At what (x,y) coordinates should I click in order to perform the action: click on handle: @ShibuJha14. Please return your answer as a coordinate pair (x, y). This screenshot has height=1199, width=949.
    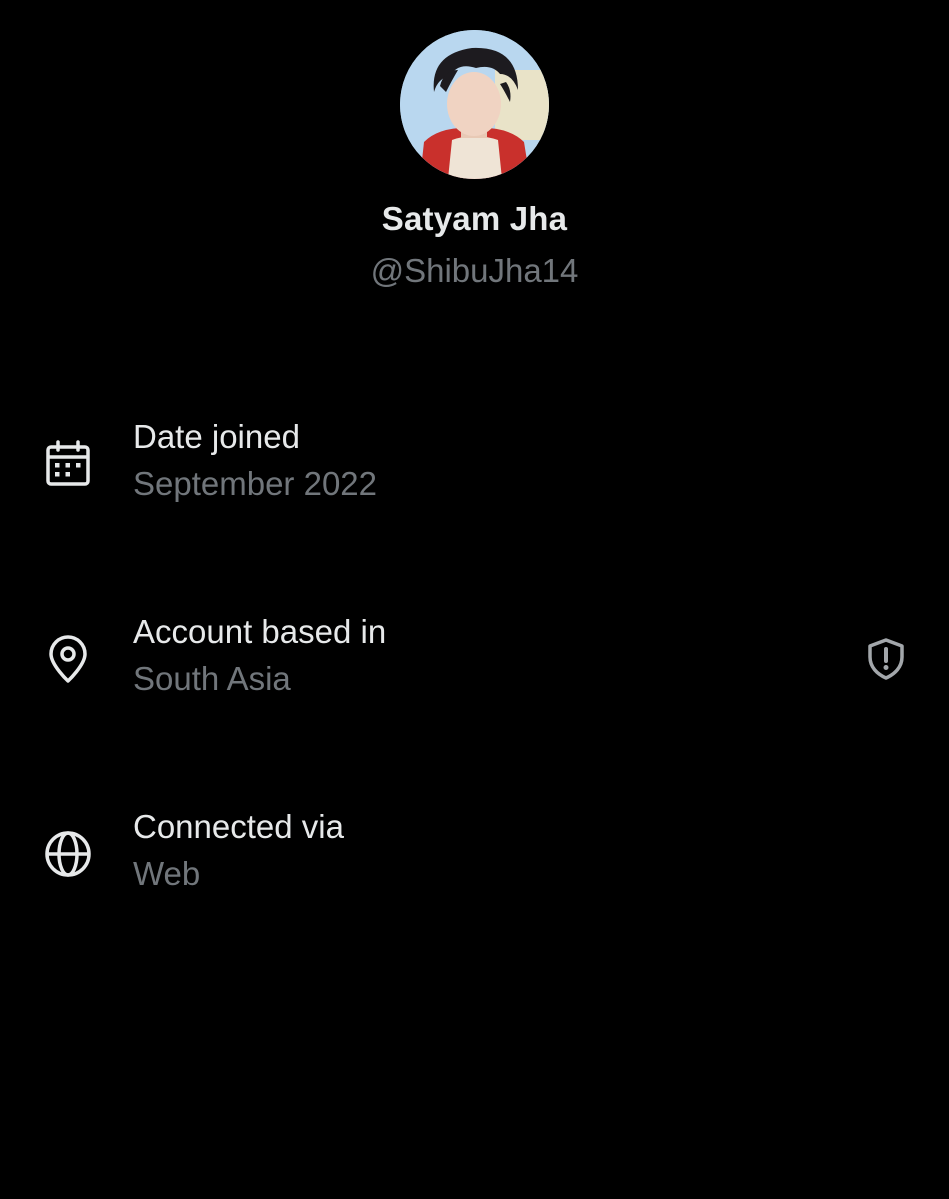
    Looking at the image, I should click on (474, 270).